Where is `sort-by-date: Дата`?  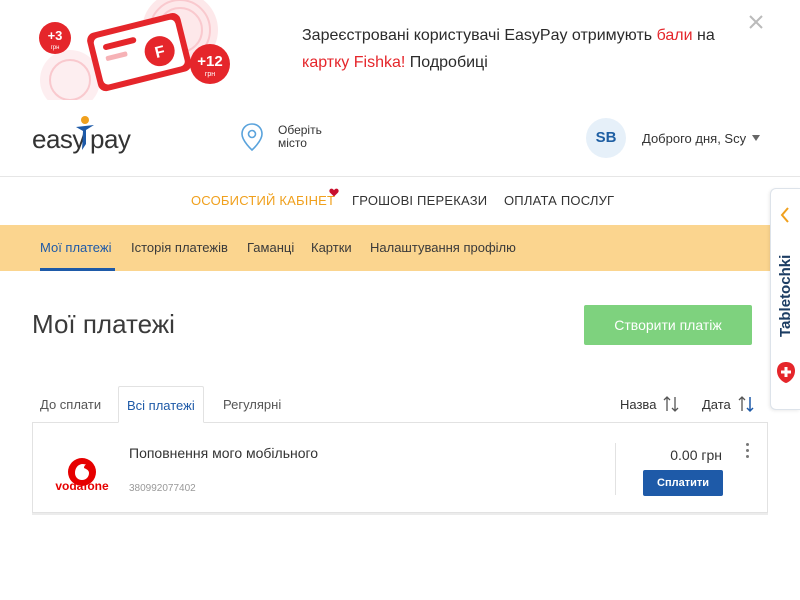
sort-by-date: Дата is located at coordinates (730, 404).